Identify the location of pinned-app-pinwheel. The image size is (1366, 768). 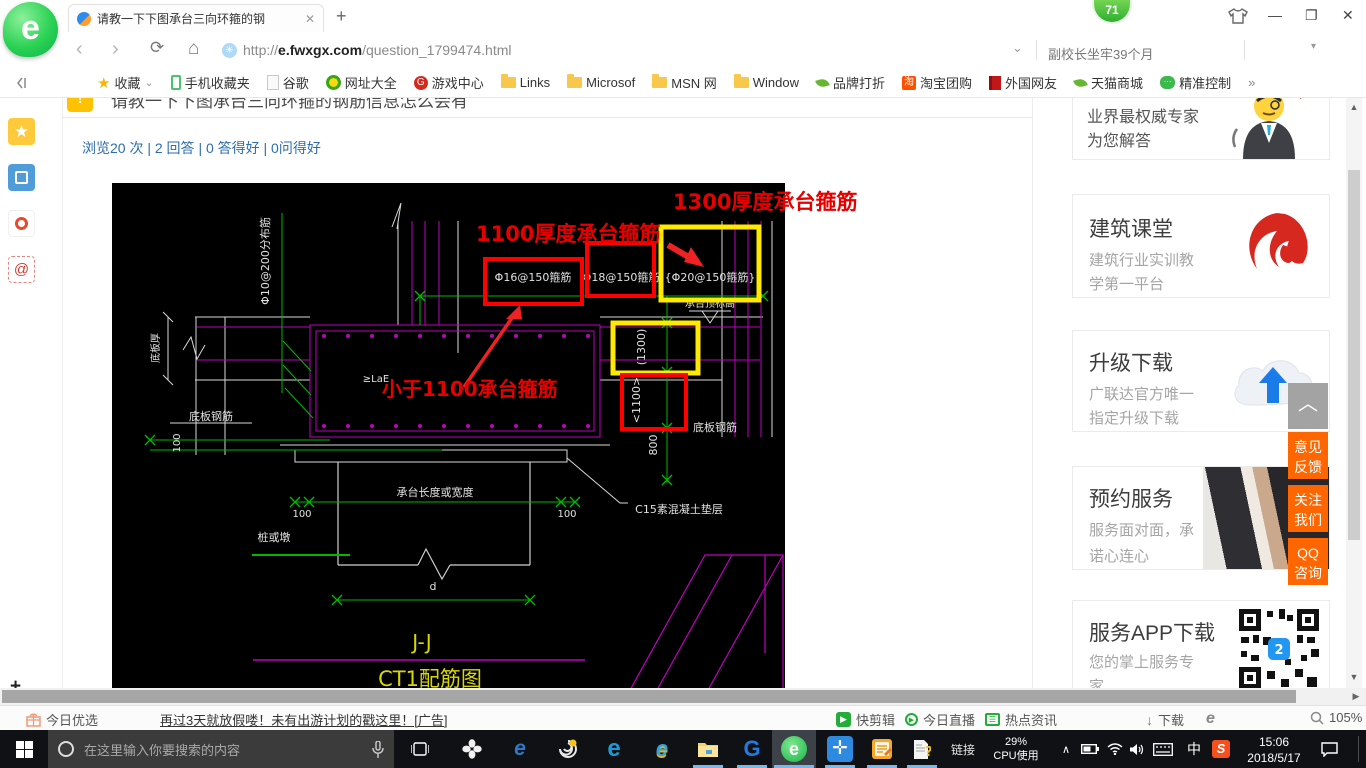
(472, 749).